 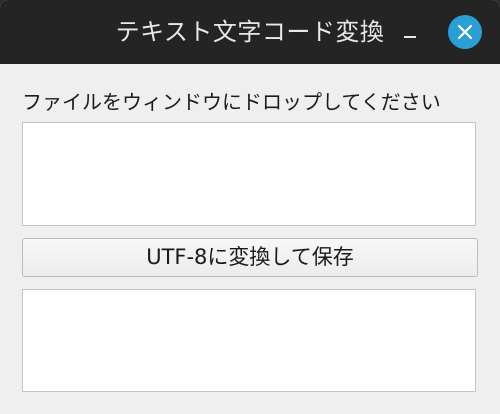 What do you see at coordinates (231, 102) in the screenshot?
I see `drop-instruction-label: ファイルをウィンドウにドロップしてください` at bounding box center [231, 102].